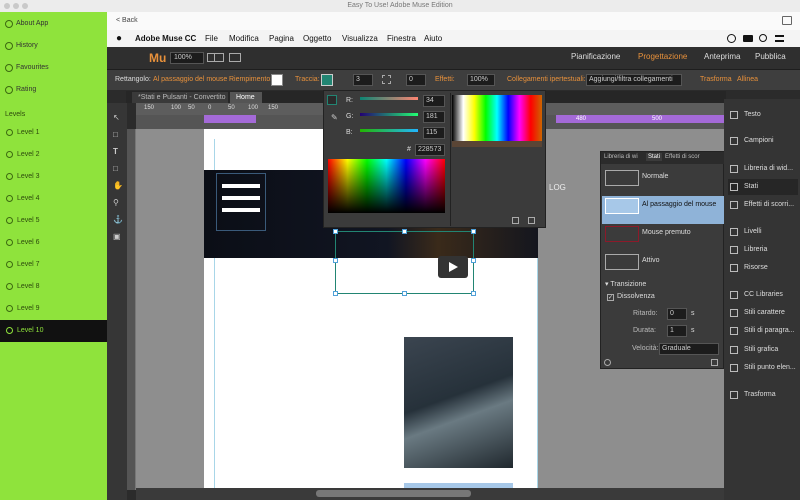 This screenshot has height=500, width=800. I want to click on menu-modifica: Modifica, so click(244, 38).